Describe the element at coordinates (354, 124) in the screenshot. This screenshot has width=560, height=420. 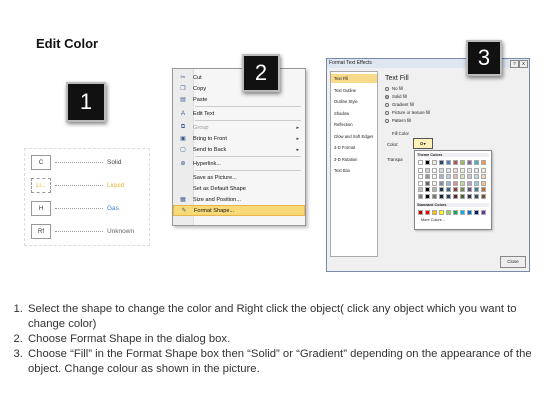
I see `sidebar-item-reflection: Reflection` at that location.